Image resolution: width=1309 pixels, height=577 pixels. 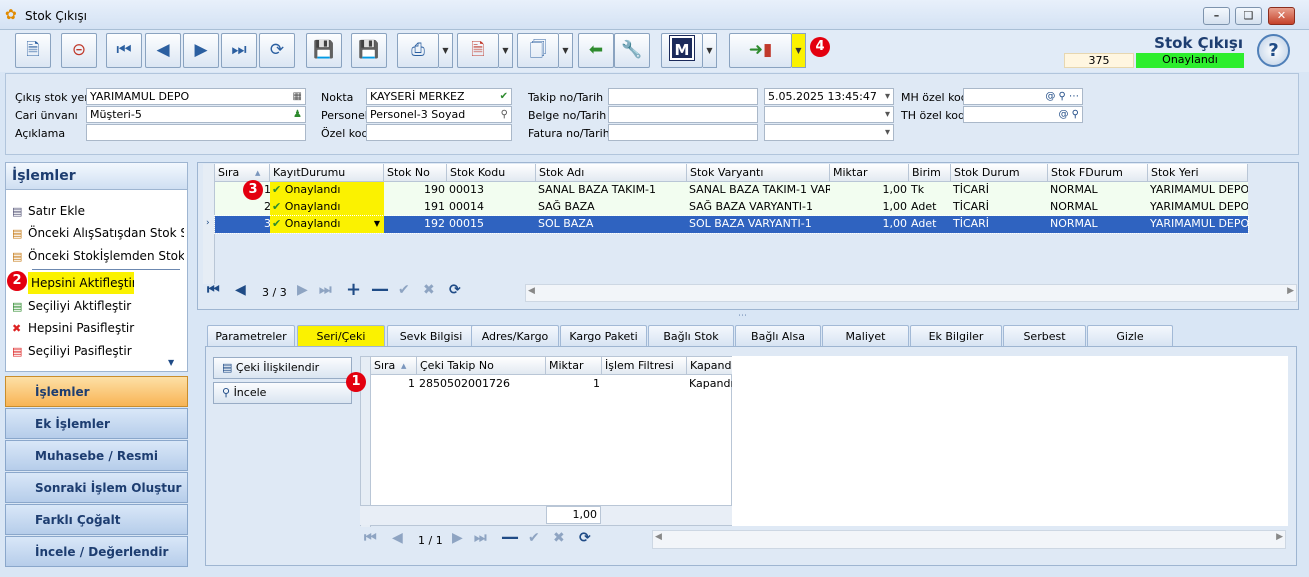 I want to click on prev-record-button: ◀, so click(x=163, y=50).